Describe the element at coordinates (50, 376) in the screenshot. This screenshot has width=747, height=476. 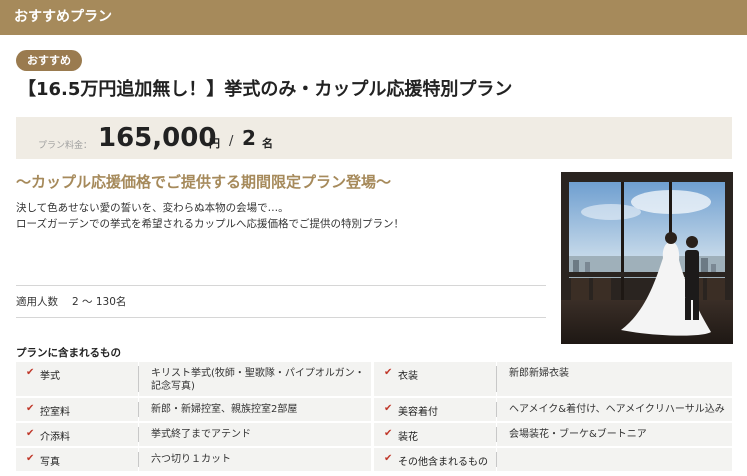
I see `include-key-label: 挙式` at that location.